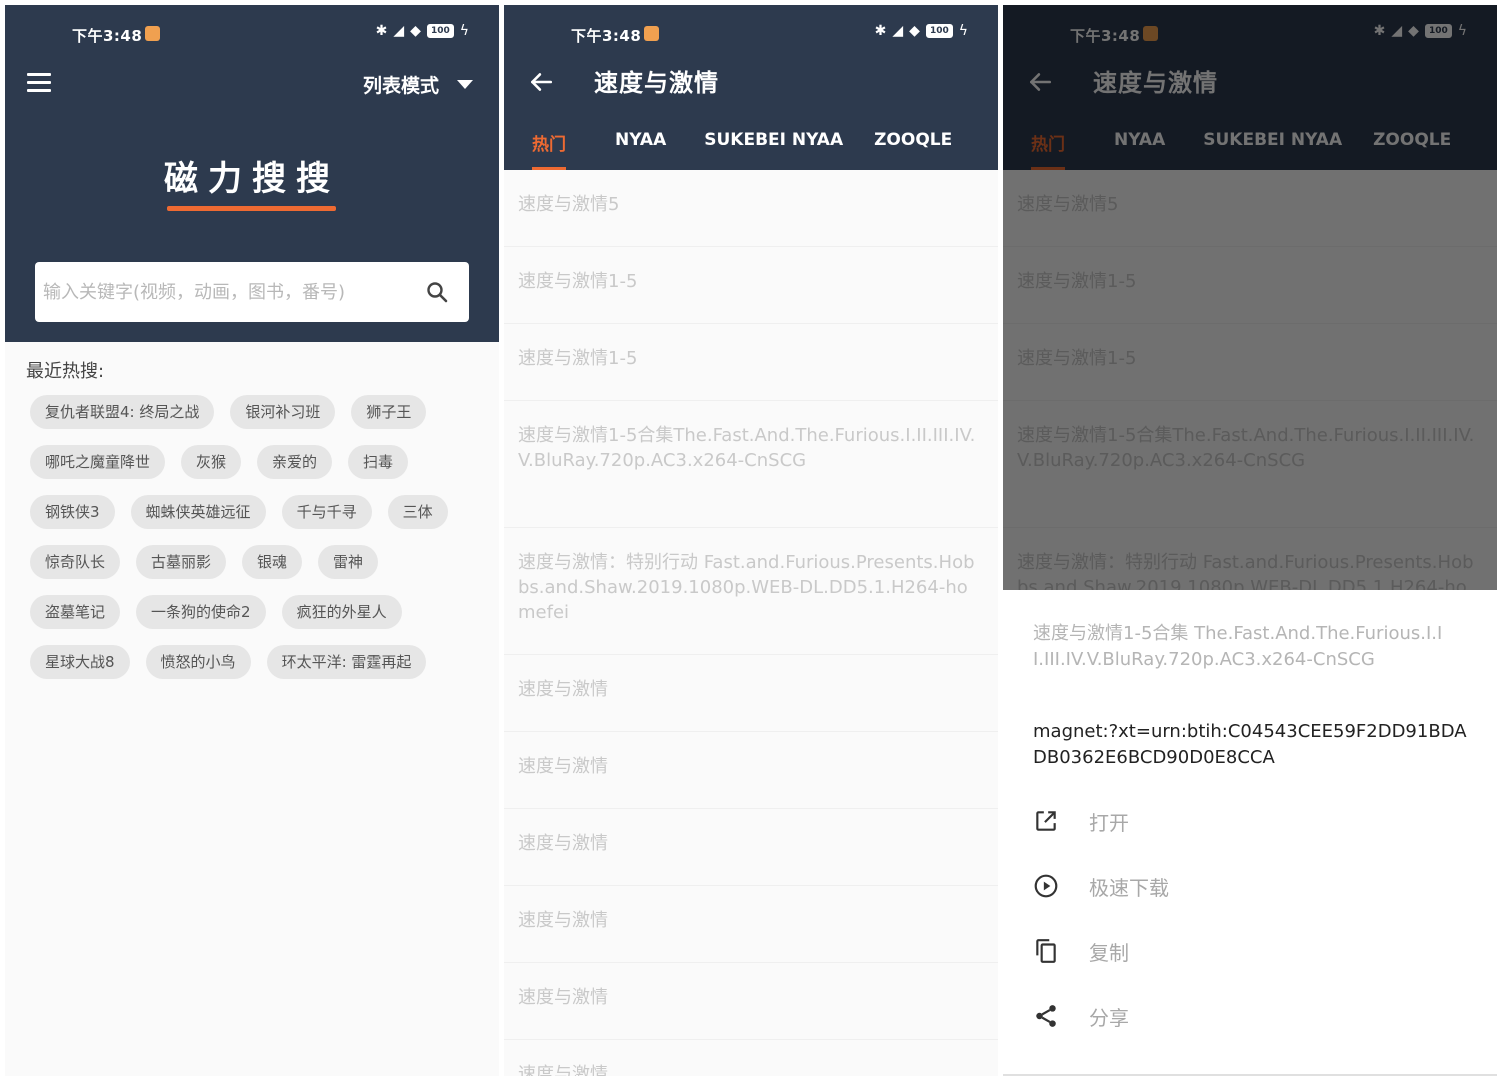  What do you see at coordinates (1046, 951) in the screenshot?
I see `copy-icon` at bounding box center [1046, 951].